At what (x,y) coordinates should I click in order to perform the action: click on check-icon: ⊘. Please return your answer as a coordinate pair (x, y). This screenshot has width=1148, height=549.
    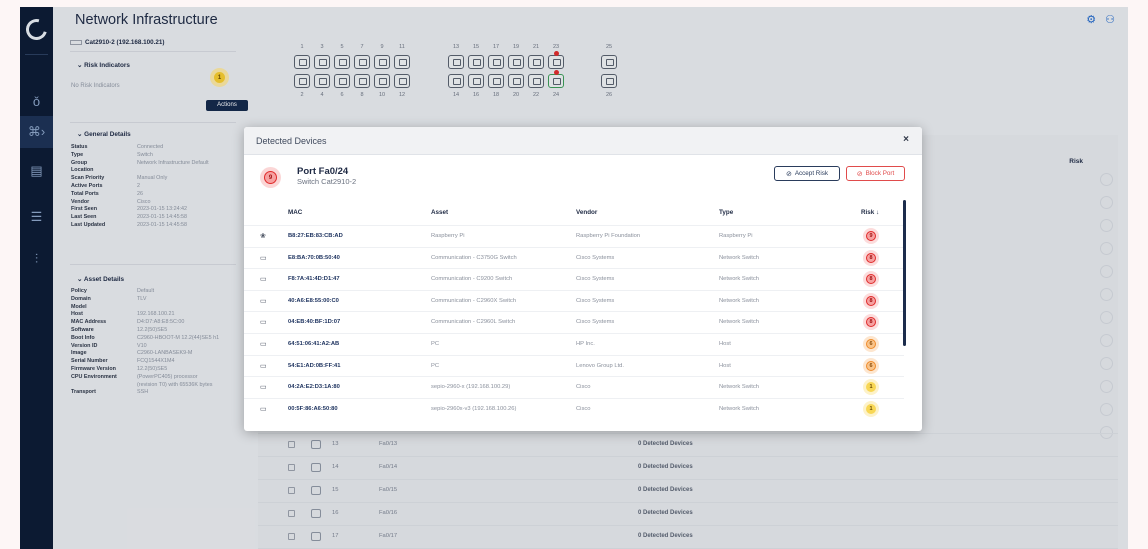
    Looking at the image, I should click on (788, 174).